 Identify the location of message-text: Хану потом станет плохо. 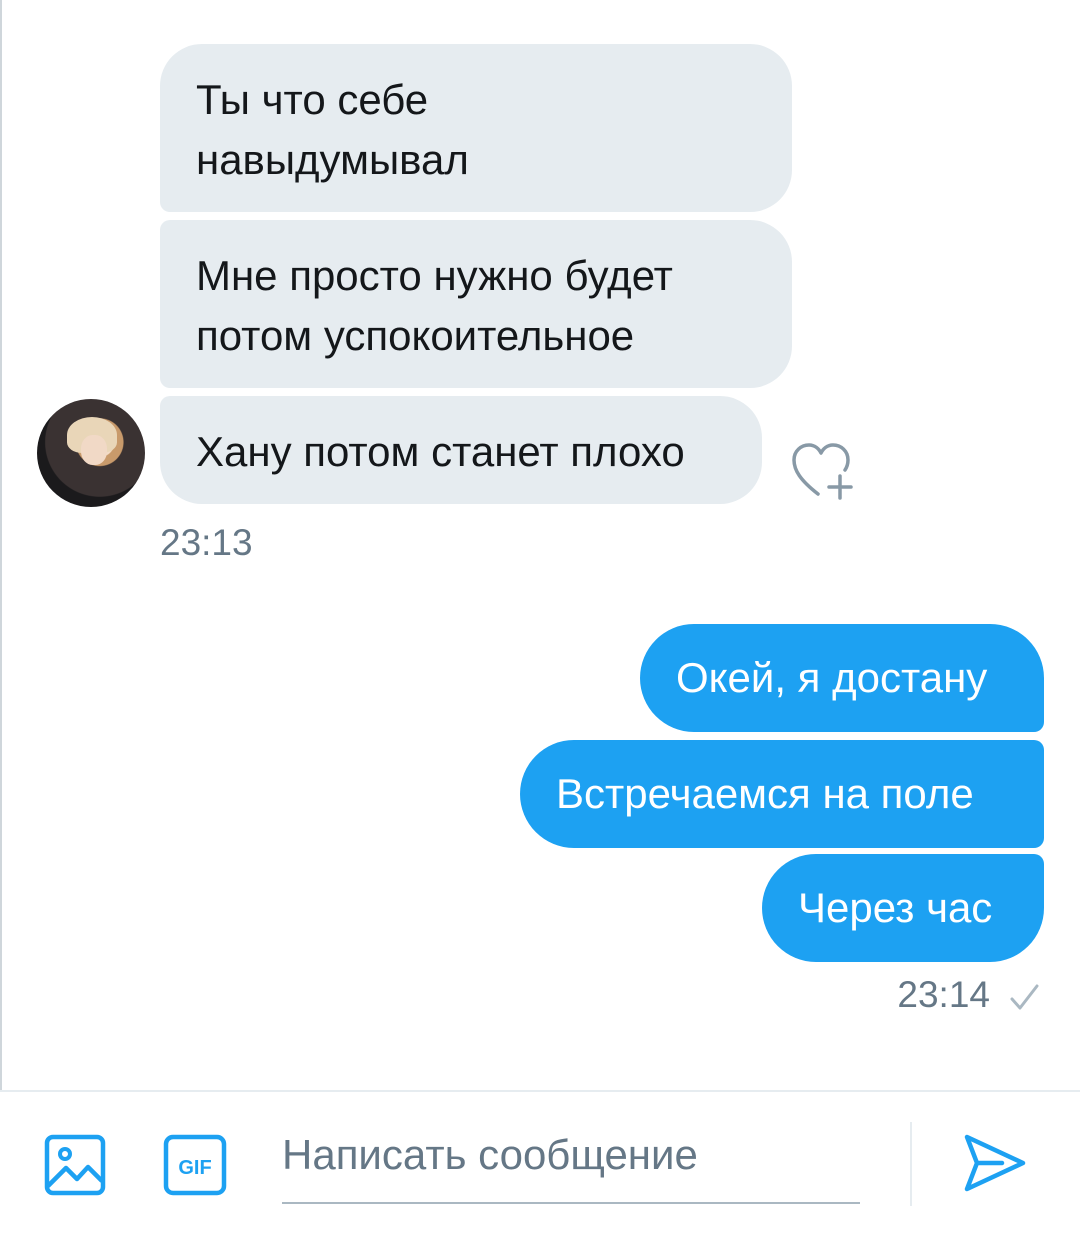
(440, 451).